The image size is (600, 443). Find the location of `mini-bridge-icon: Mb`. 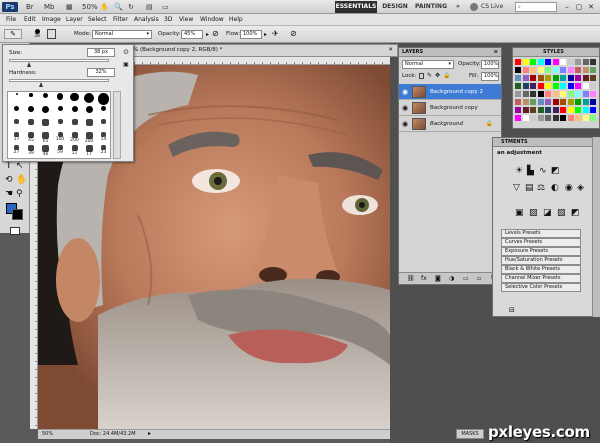

mini-bridge-icon: Mb is located at coordinates (49, 7).